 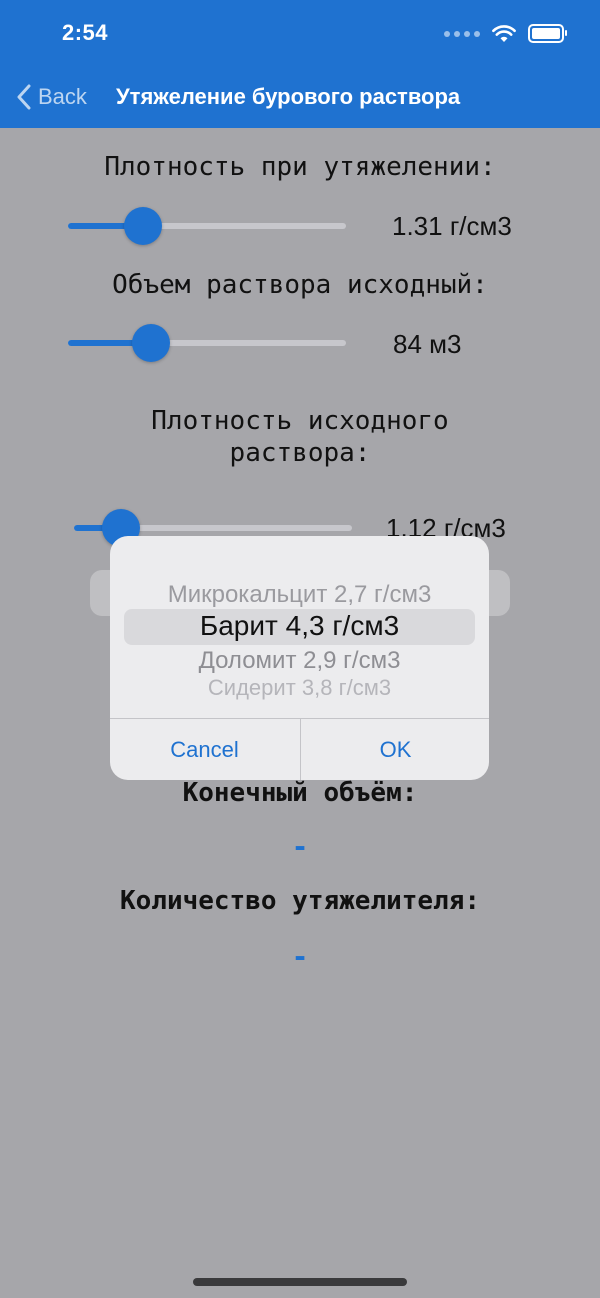 I want to click on ok-button: OK, so click(x=395, y=749).